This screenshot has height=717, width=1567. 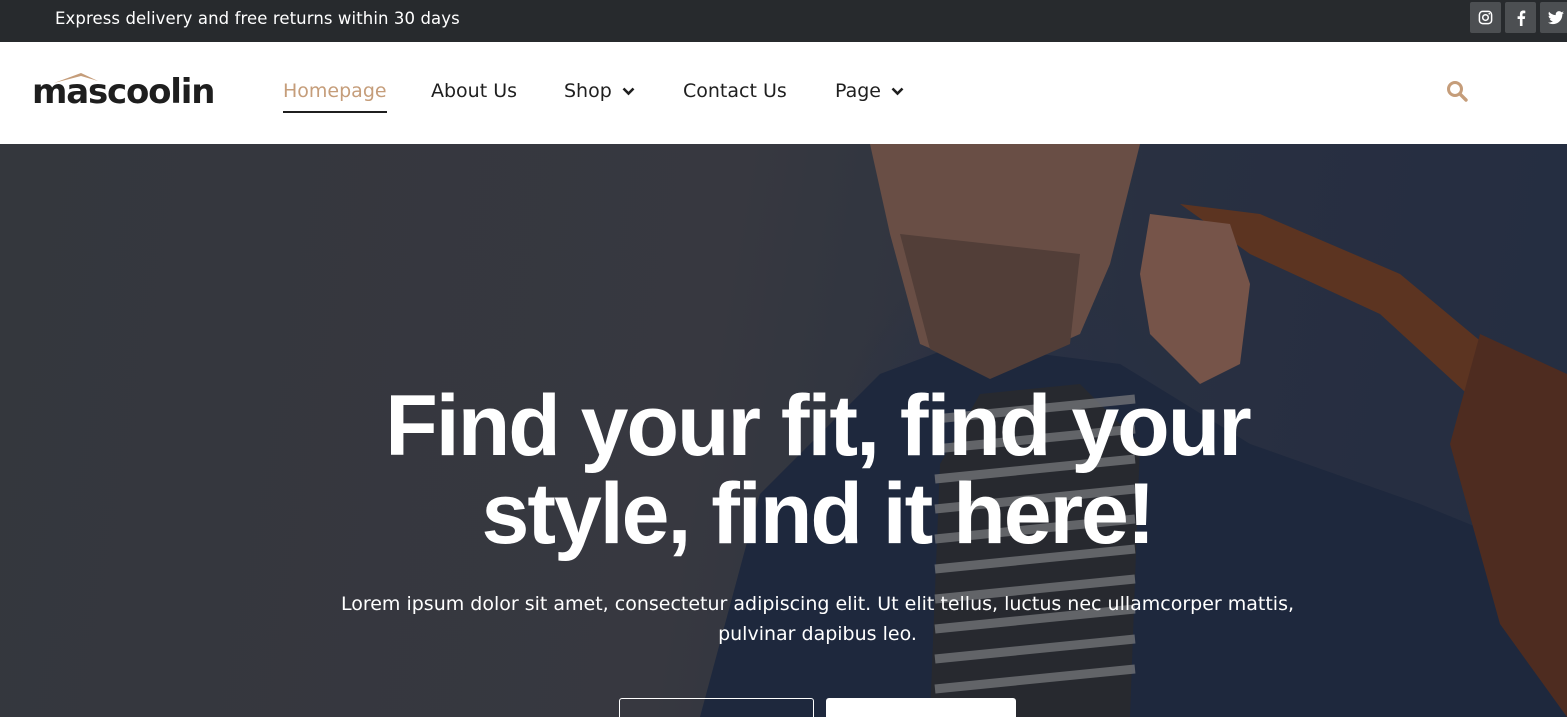 I want to click on nav-shop: Shop, so click(x=599, y=91).